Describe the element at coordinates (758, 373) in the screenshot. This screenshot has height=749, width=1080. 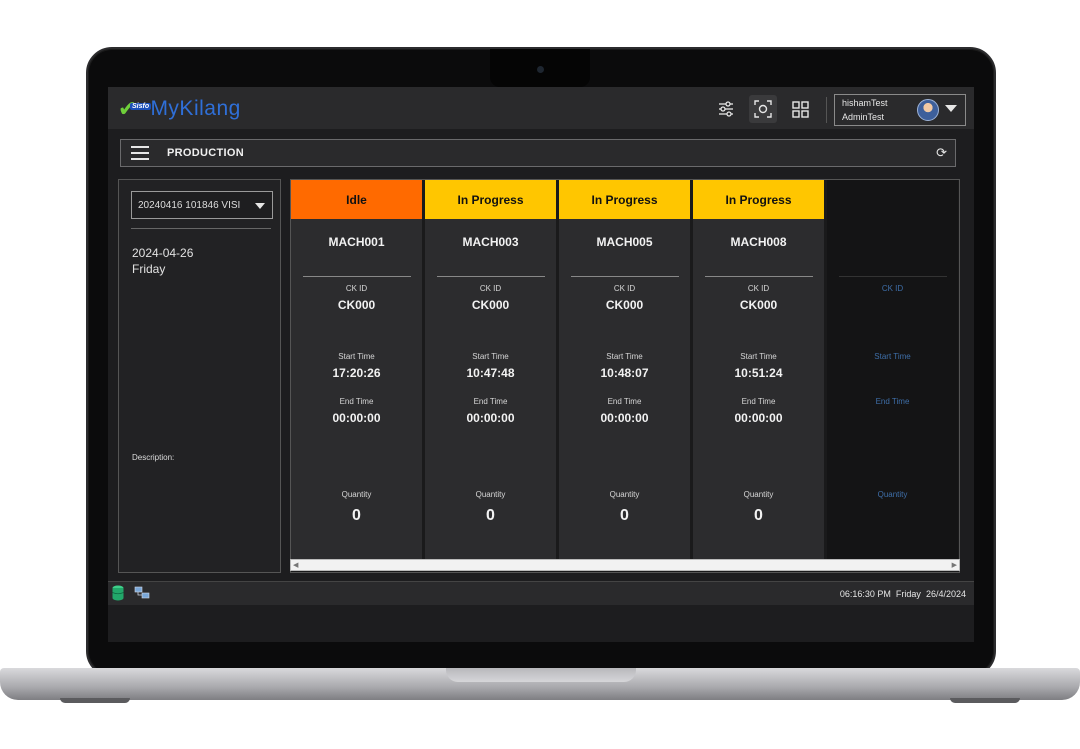
I see `start-time-value: 10:51:24` at that location.